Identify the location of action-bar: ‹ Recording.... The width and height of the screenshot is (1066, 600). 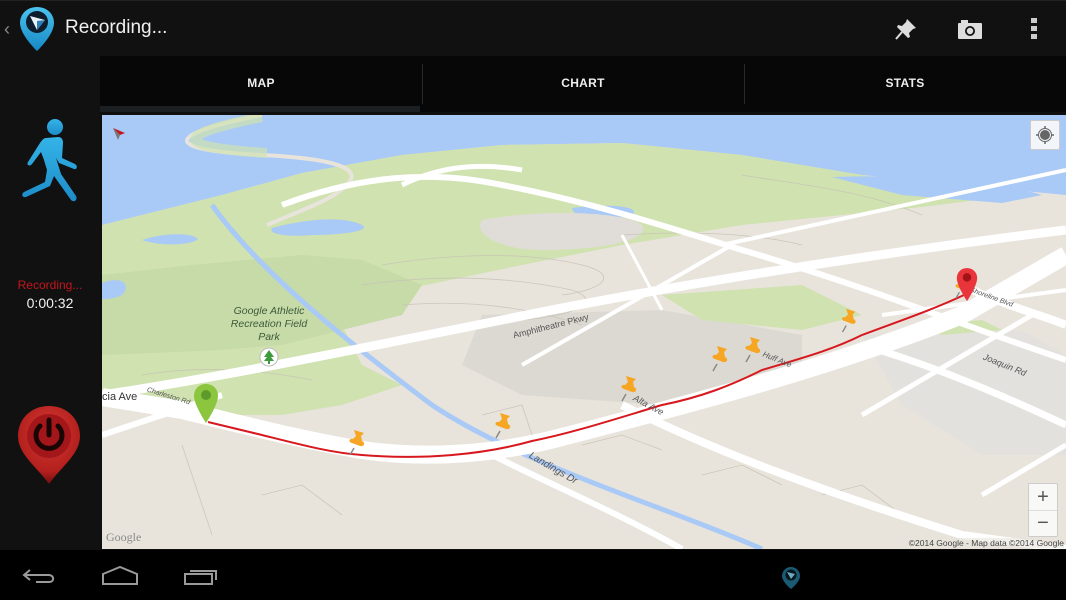
(533, 28).